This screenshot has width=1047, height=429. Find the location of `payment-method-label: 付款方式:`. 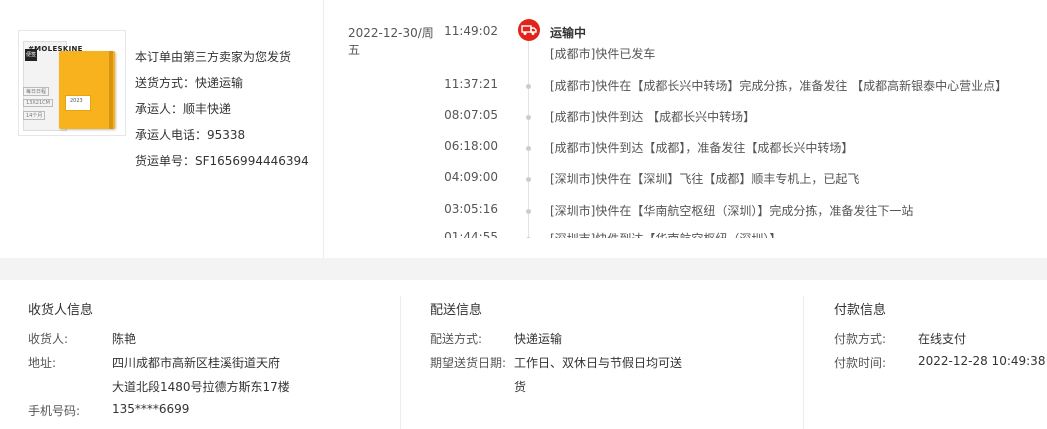

payment-method-label: 付款方式: is located at coordinates (860, 339).